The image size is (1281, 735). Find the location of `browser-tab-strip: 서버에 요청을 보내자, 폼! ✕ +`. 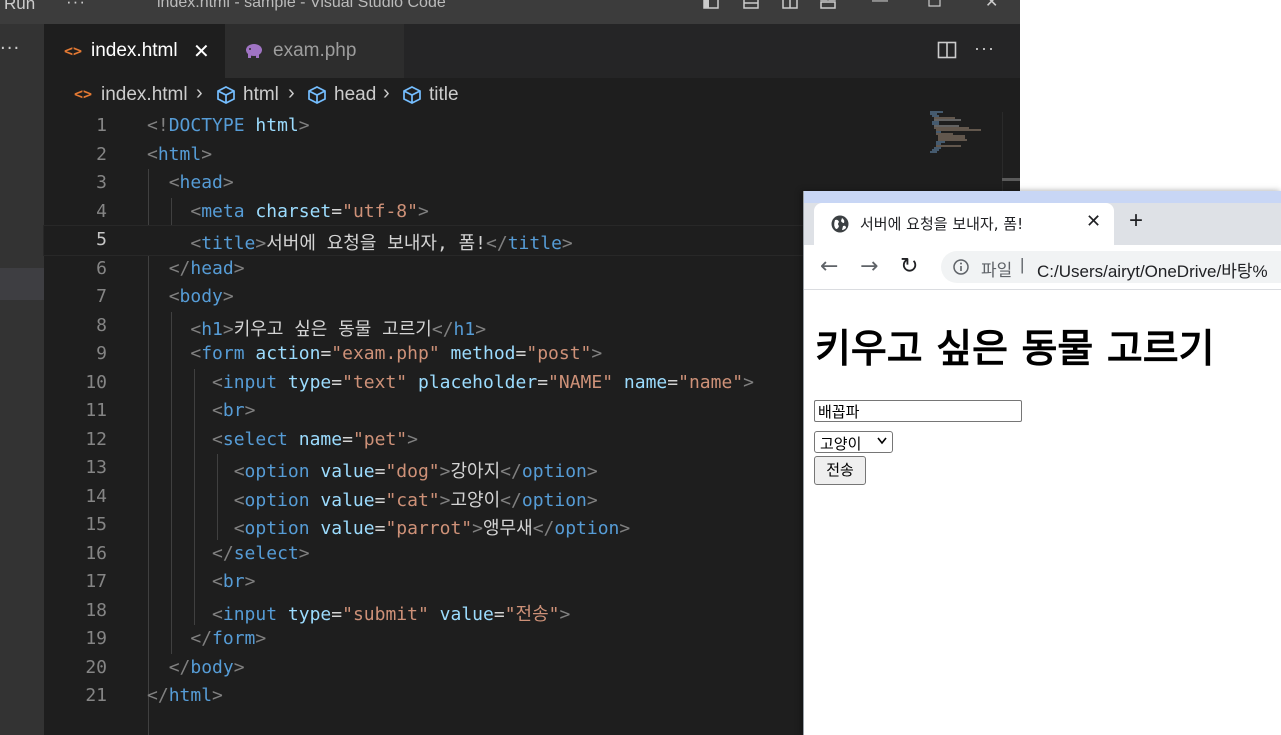

browser-tab-strip: 서버에 요청을 보내자, 폼! ✕ + is located at coordinates (1042, 218).